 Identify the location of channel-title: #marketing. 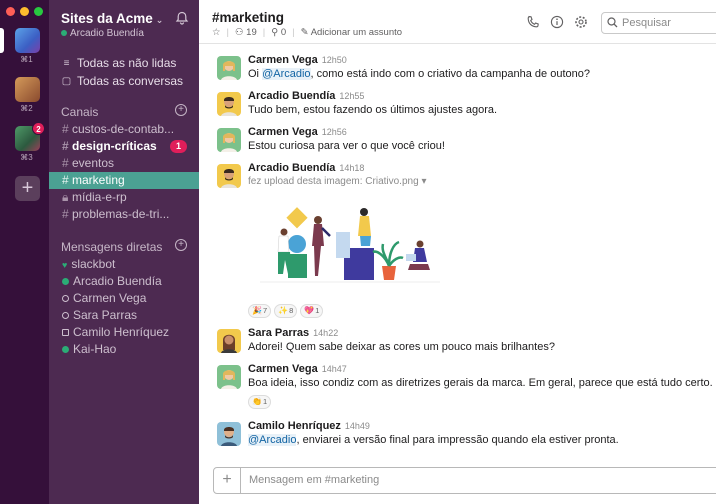
(248, 17).